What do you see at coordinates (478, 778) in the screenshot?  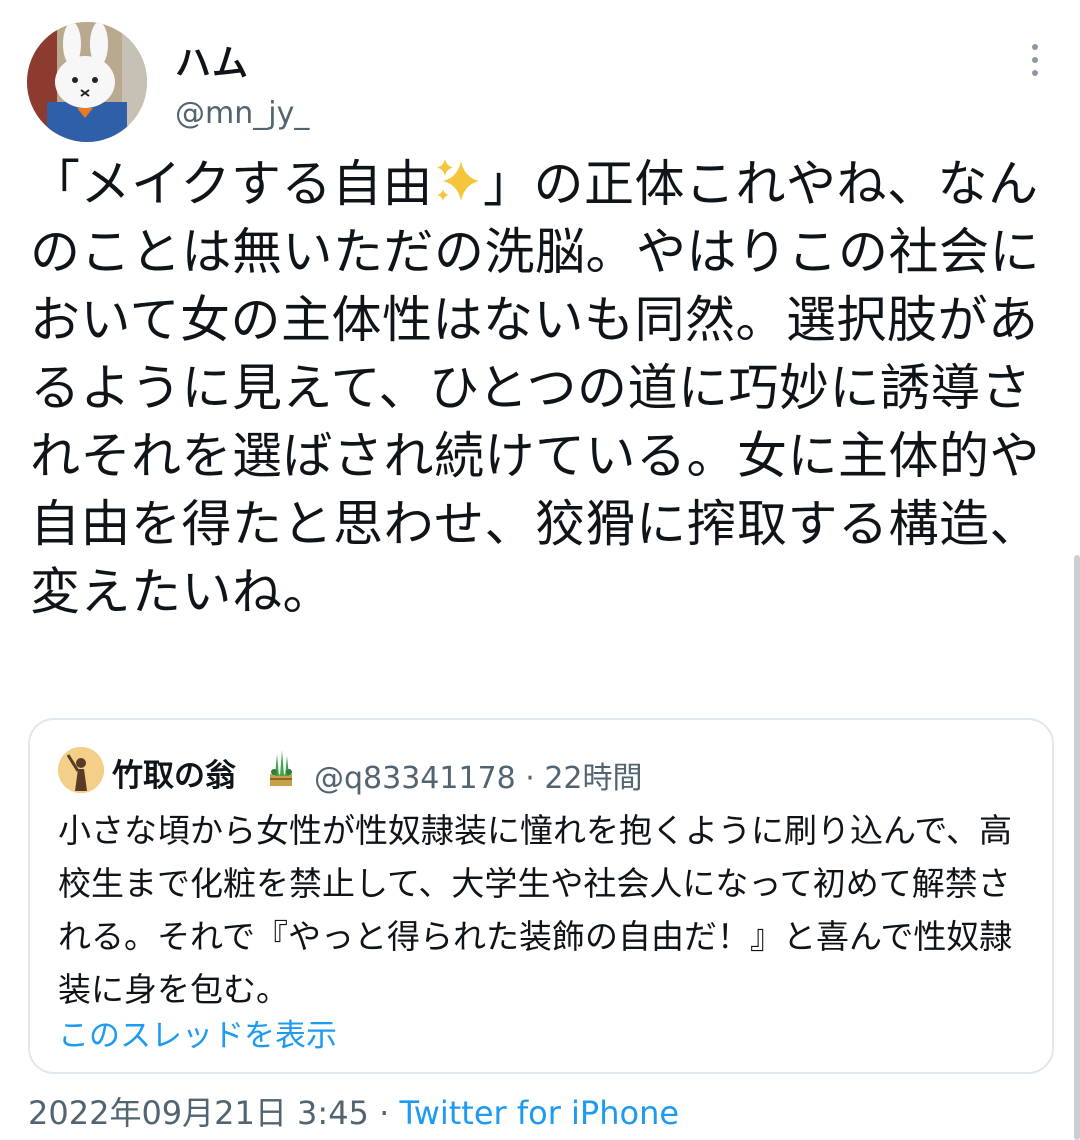 I see `quoted-handle-time: @q83341178 · 22時間` at bounding box center [478, 778].